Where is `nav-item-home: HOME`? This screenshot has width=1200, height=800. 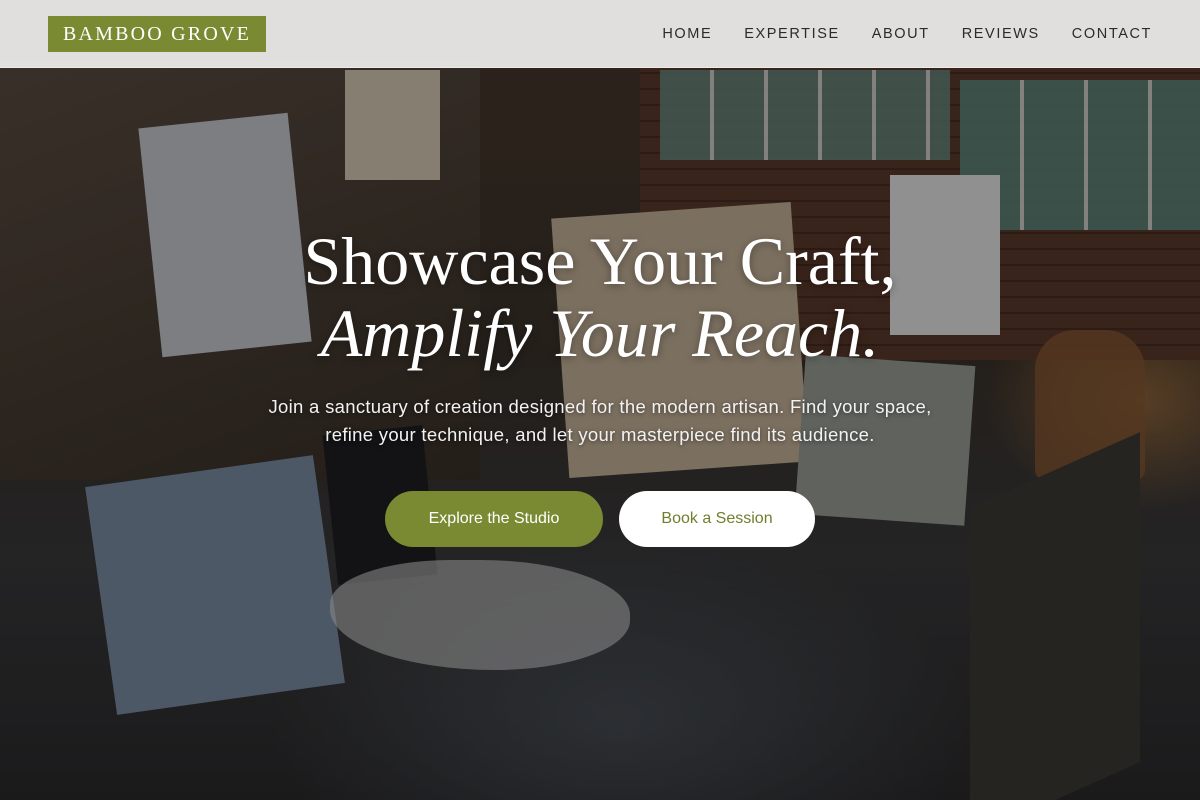 nav-item-home: HOME is located at coordinates (687, 34).